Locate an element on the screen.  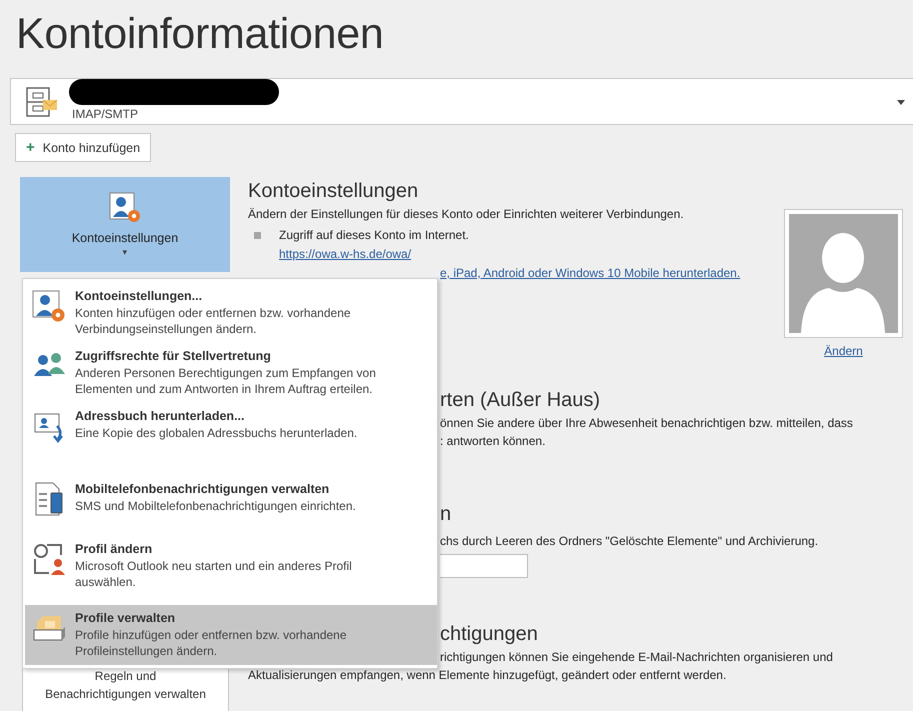
section-description: : antworten können. is located at coordinates (493, 441).